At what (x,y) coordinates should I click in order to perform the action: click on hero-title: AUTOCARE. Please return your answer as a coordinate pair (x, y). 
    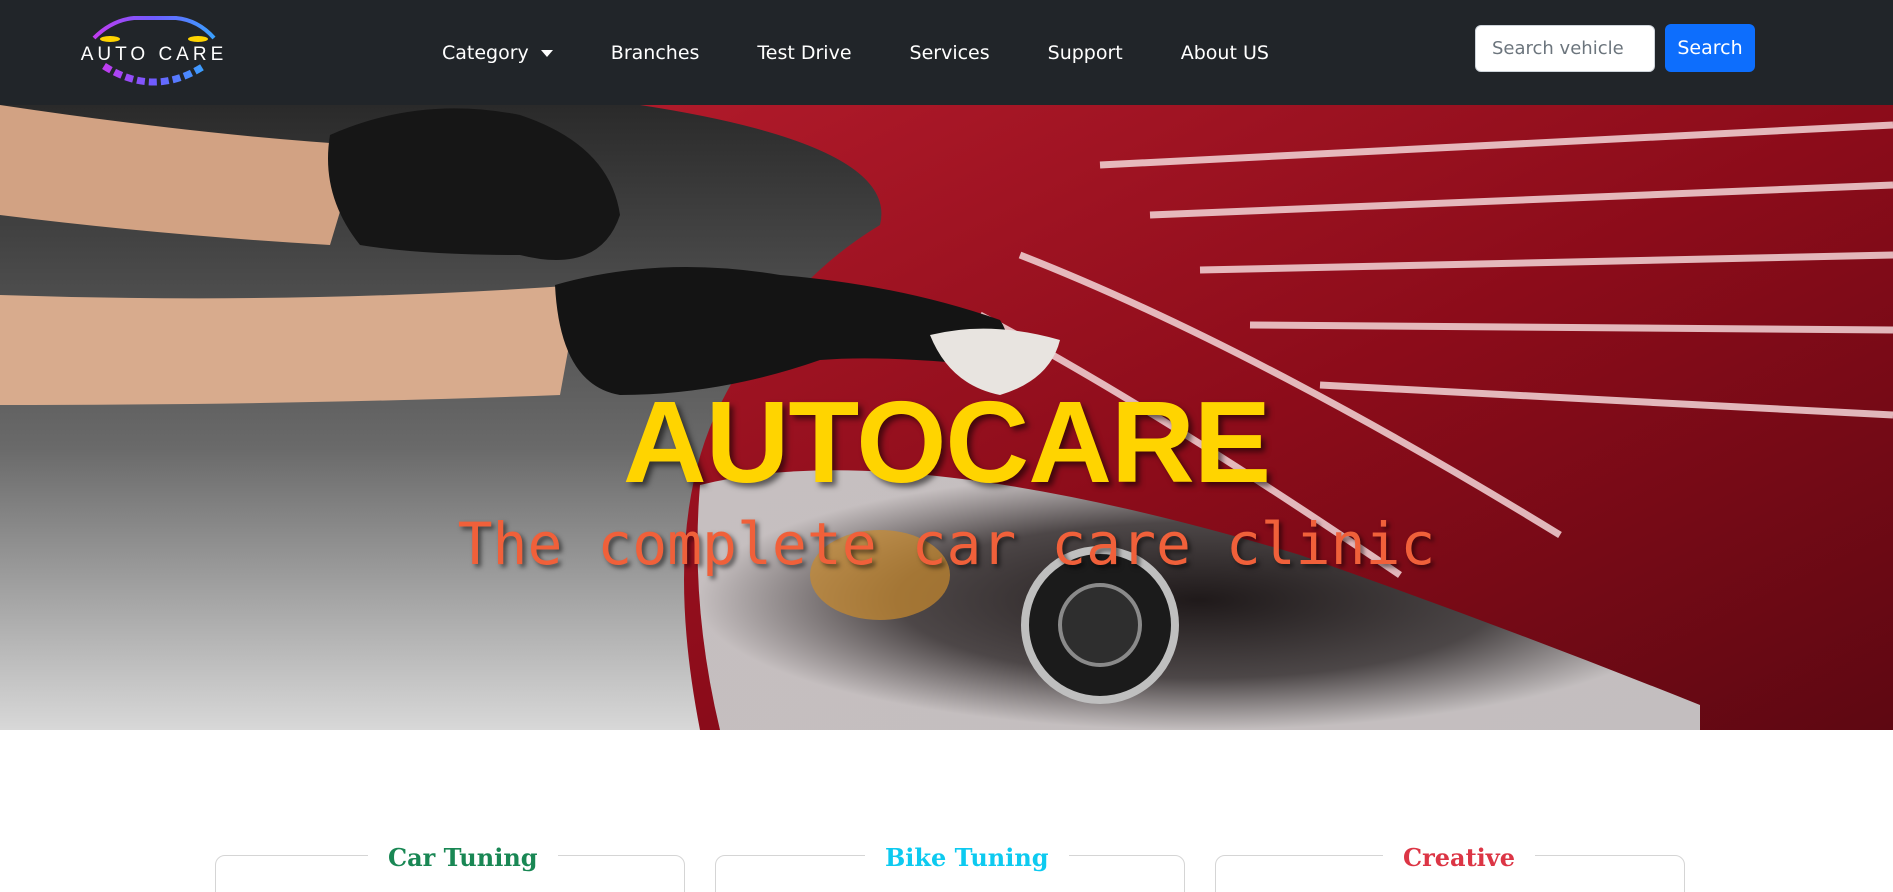
    Looking at the image, I should click on (946, 442).